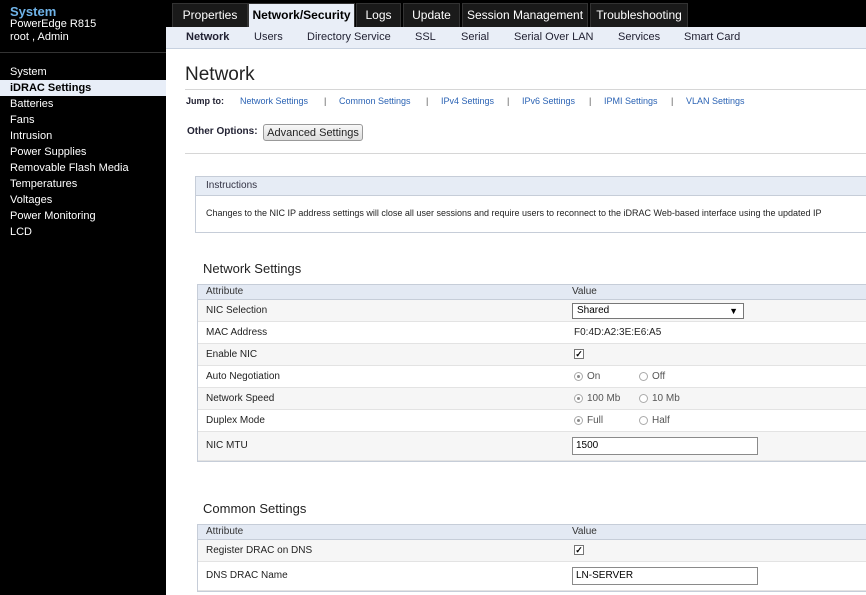 The image size is (866, 595). I want to click on dns-drac-name-label: DNS DRAC Name, so click(247, 575).